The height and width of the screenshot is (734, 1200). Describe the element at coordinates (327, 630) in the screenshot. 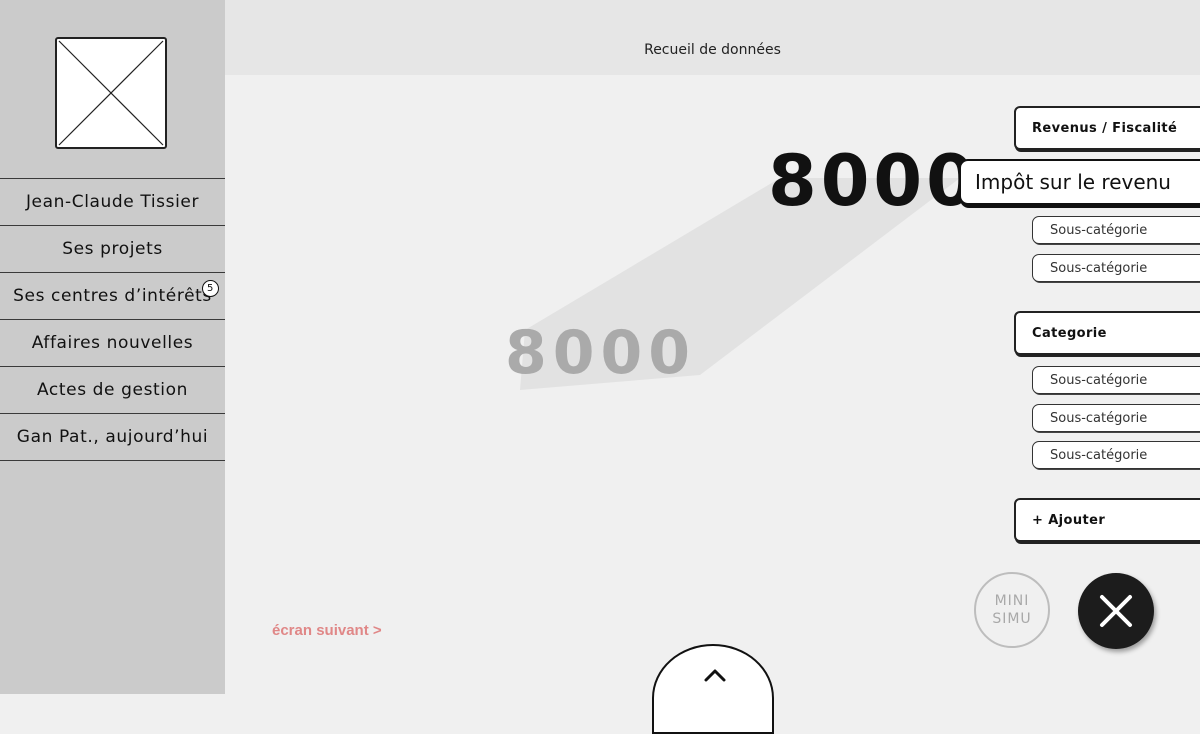

I see `next-screen-link: écran suivant >` at that location.